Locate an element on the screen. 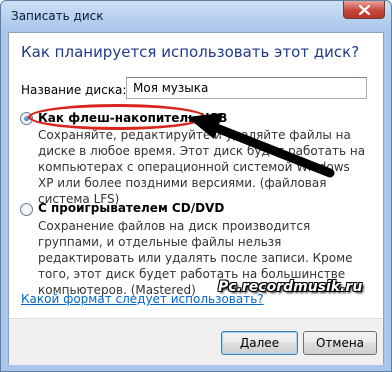 The height and width of the screenshot is (372, 392). title-bar: Записать диск is located at coordinates (196, 16).